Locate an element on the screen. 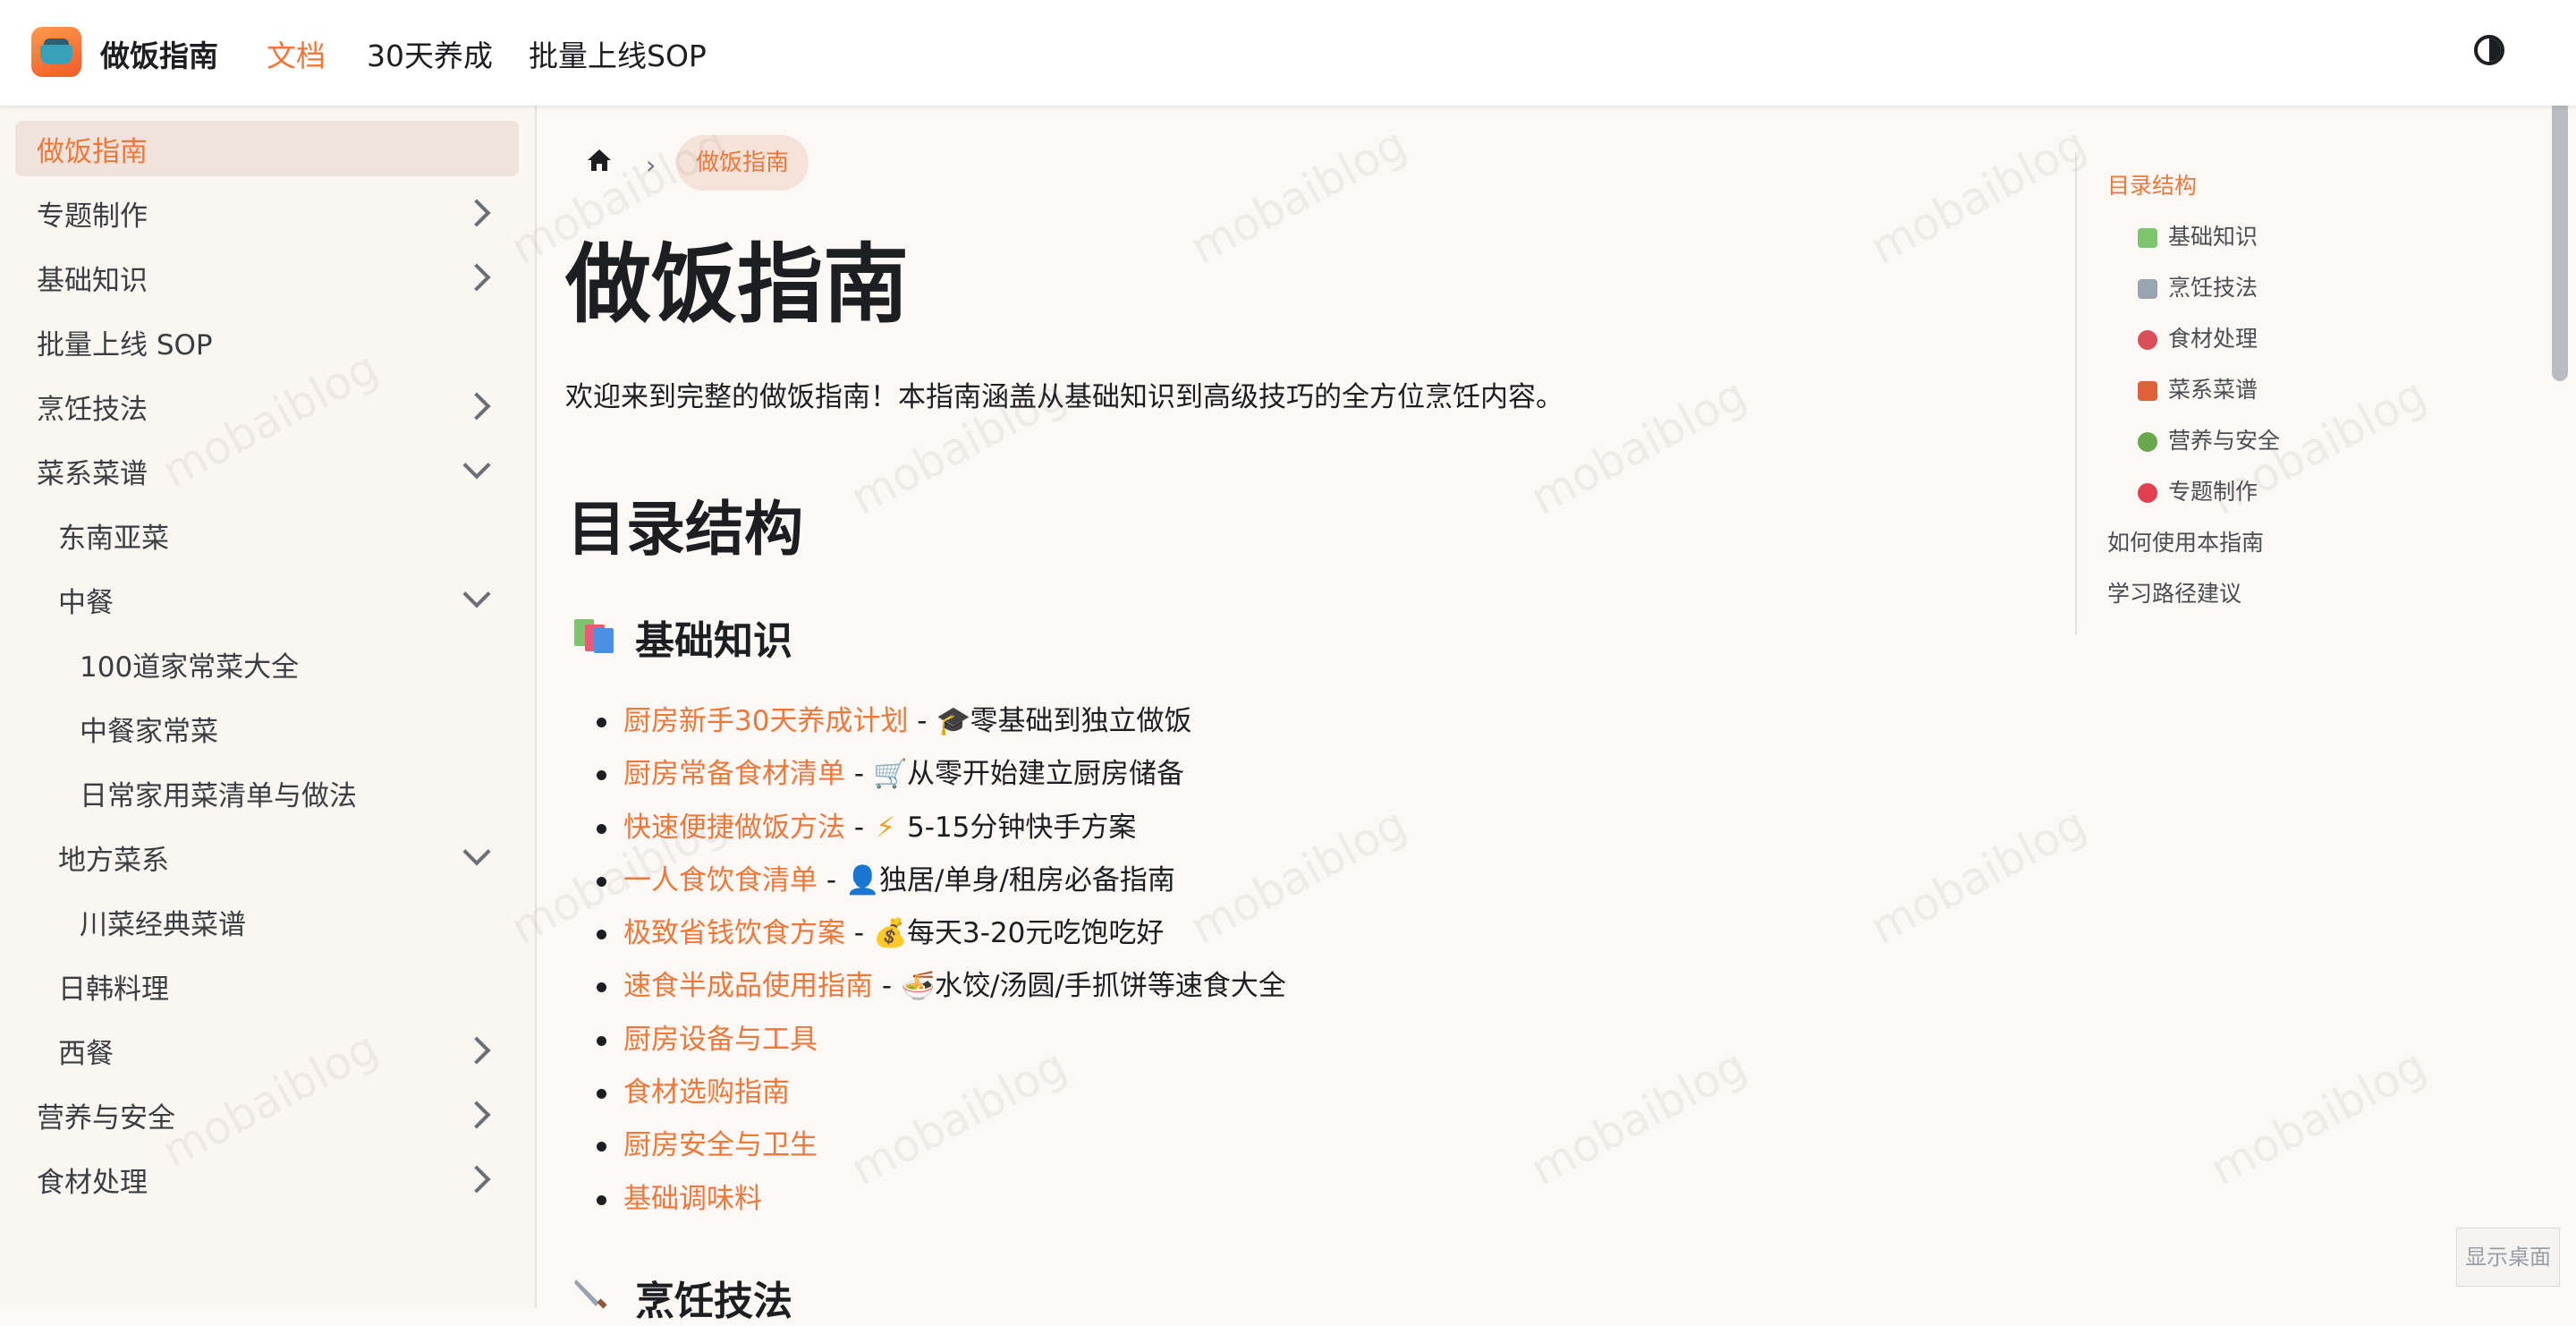 Image resolution: width=2576 pixels, height=1326 pixels. sidebar-item-label: 基础知识 is located at coordinates (92, 280).